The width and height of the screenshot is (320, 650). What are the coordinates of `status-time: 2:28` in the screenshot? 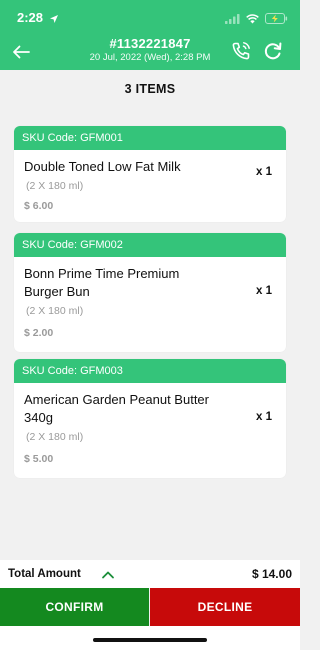 It's located at (30, 17).